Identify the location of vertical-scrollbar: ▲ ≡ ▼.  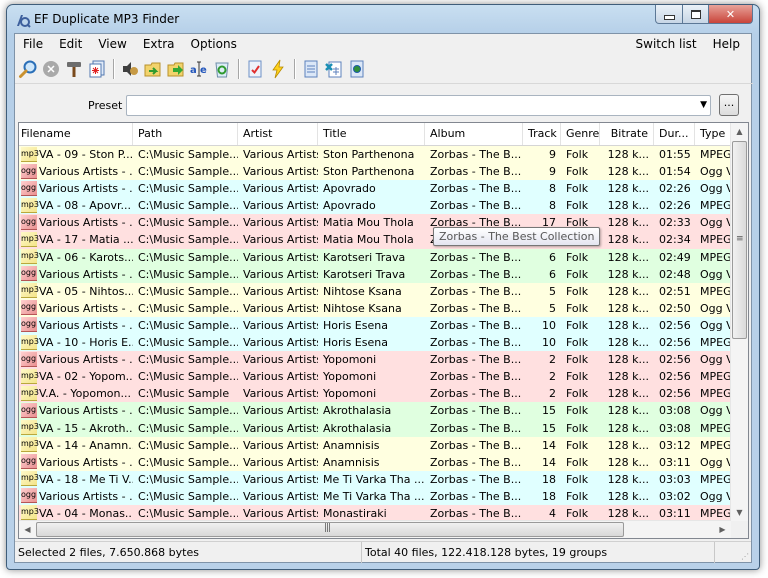
(739, 322).